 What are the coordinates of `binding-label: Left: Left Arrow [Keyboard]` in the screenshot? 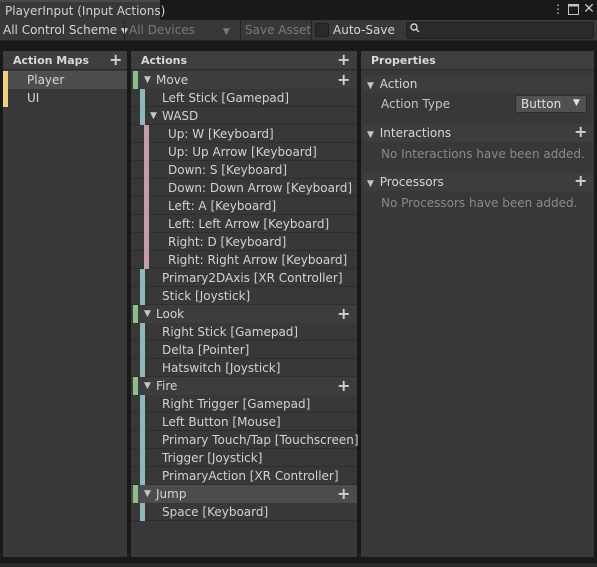 It's located at (249, 224).